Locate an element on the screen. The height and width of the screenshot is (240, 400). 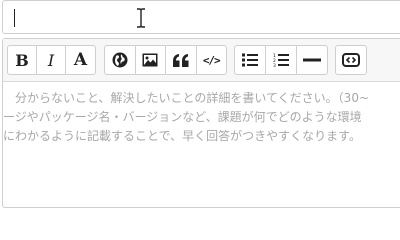
globe-icon is located at coordinates (120, 60).